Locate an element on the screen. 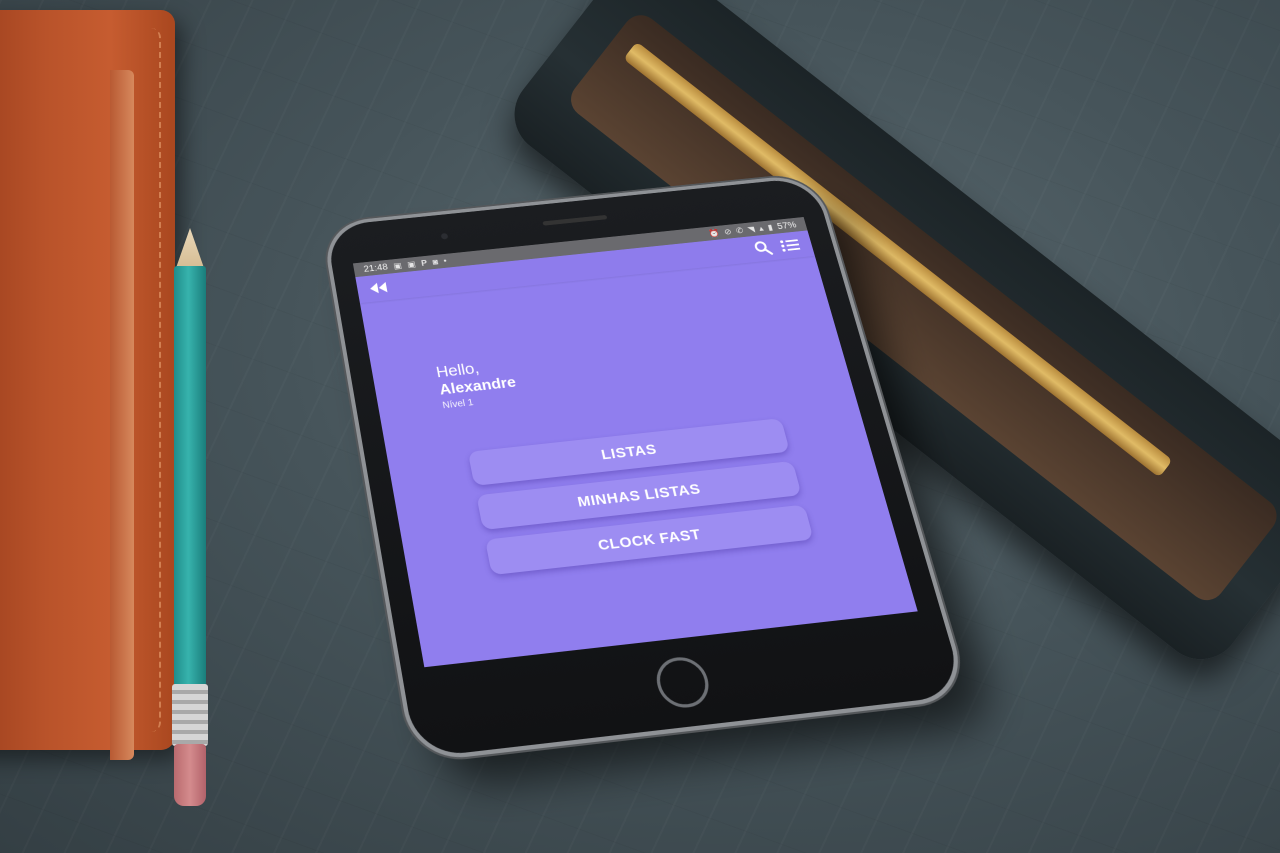  battery-icon: ▮ is located at coordinates (770, 227).